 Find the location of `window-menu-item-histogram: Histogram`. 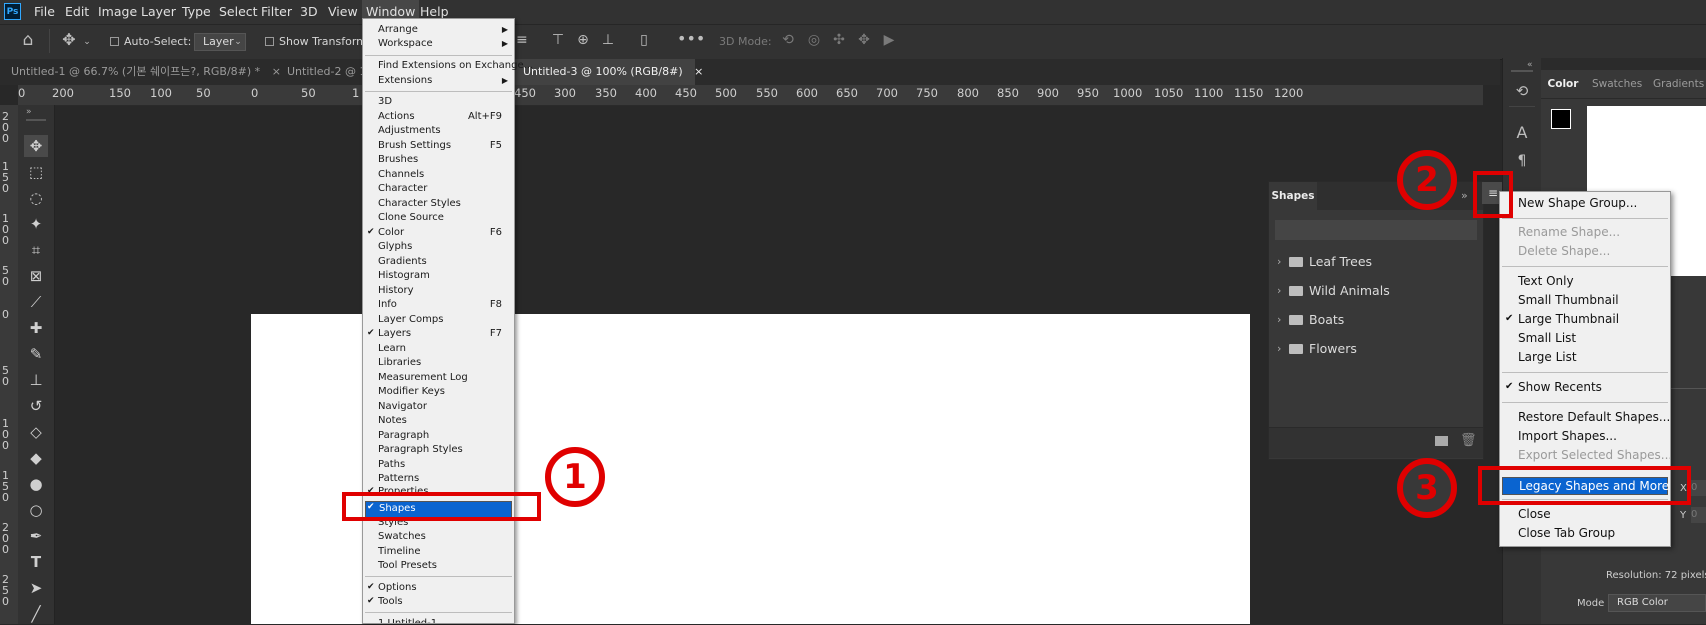

window-menu-item-histogram: Histogram is located at coordinates (404, 275).